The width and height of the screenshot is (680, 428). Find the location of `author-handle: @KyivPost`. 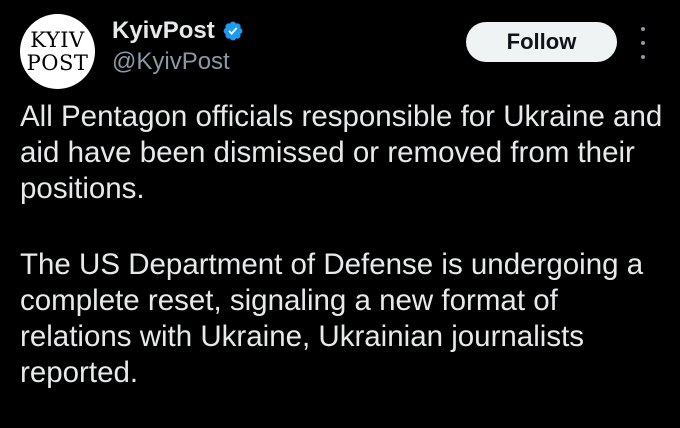

author-handle: @KyivPost is located at coordinates (171, 62).